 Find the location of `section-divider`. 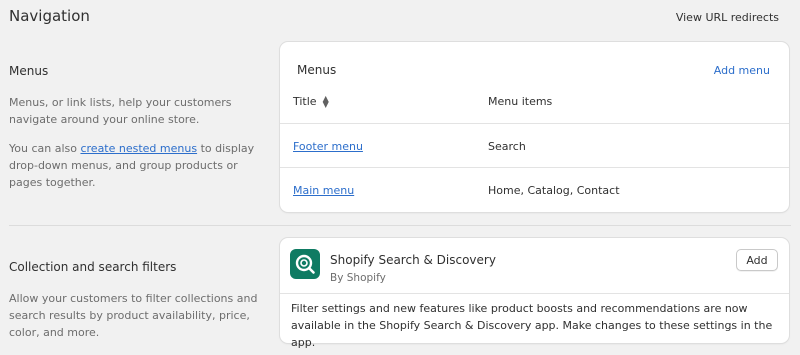

section-divider is located at coordinates (400, 225).